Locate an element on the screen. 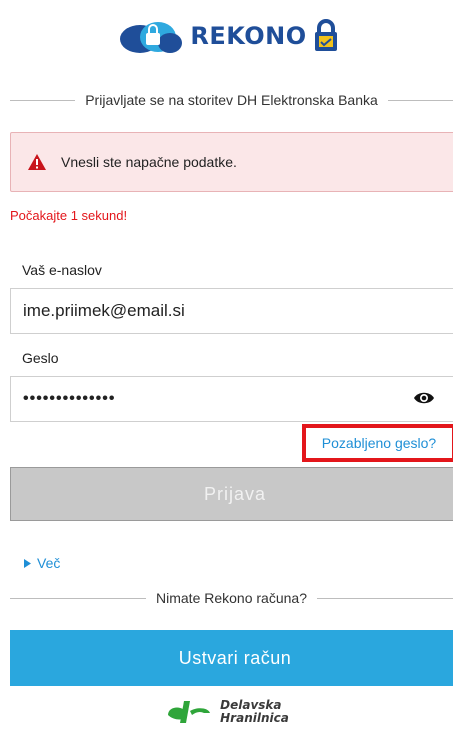  rekono-logo: REKONO is located at coordinates (226, 36).